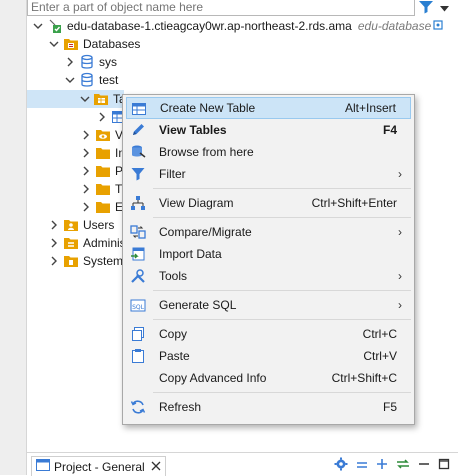  What do you see at coordinates (156, 467) in the screenshot?
I see `close-icon` at bounding box center [156, 467].